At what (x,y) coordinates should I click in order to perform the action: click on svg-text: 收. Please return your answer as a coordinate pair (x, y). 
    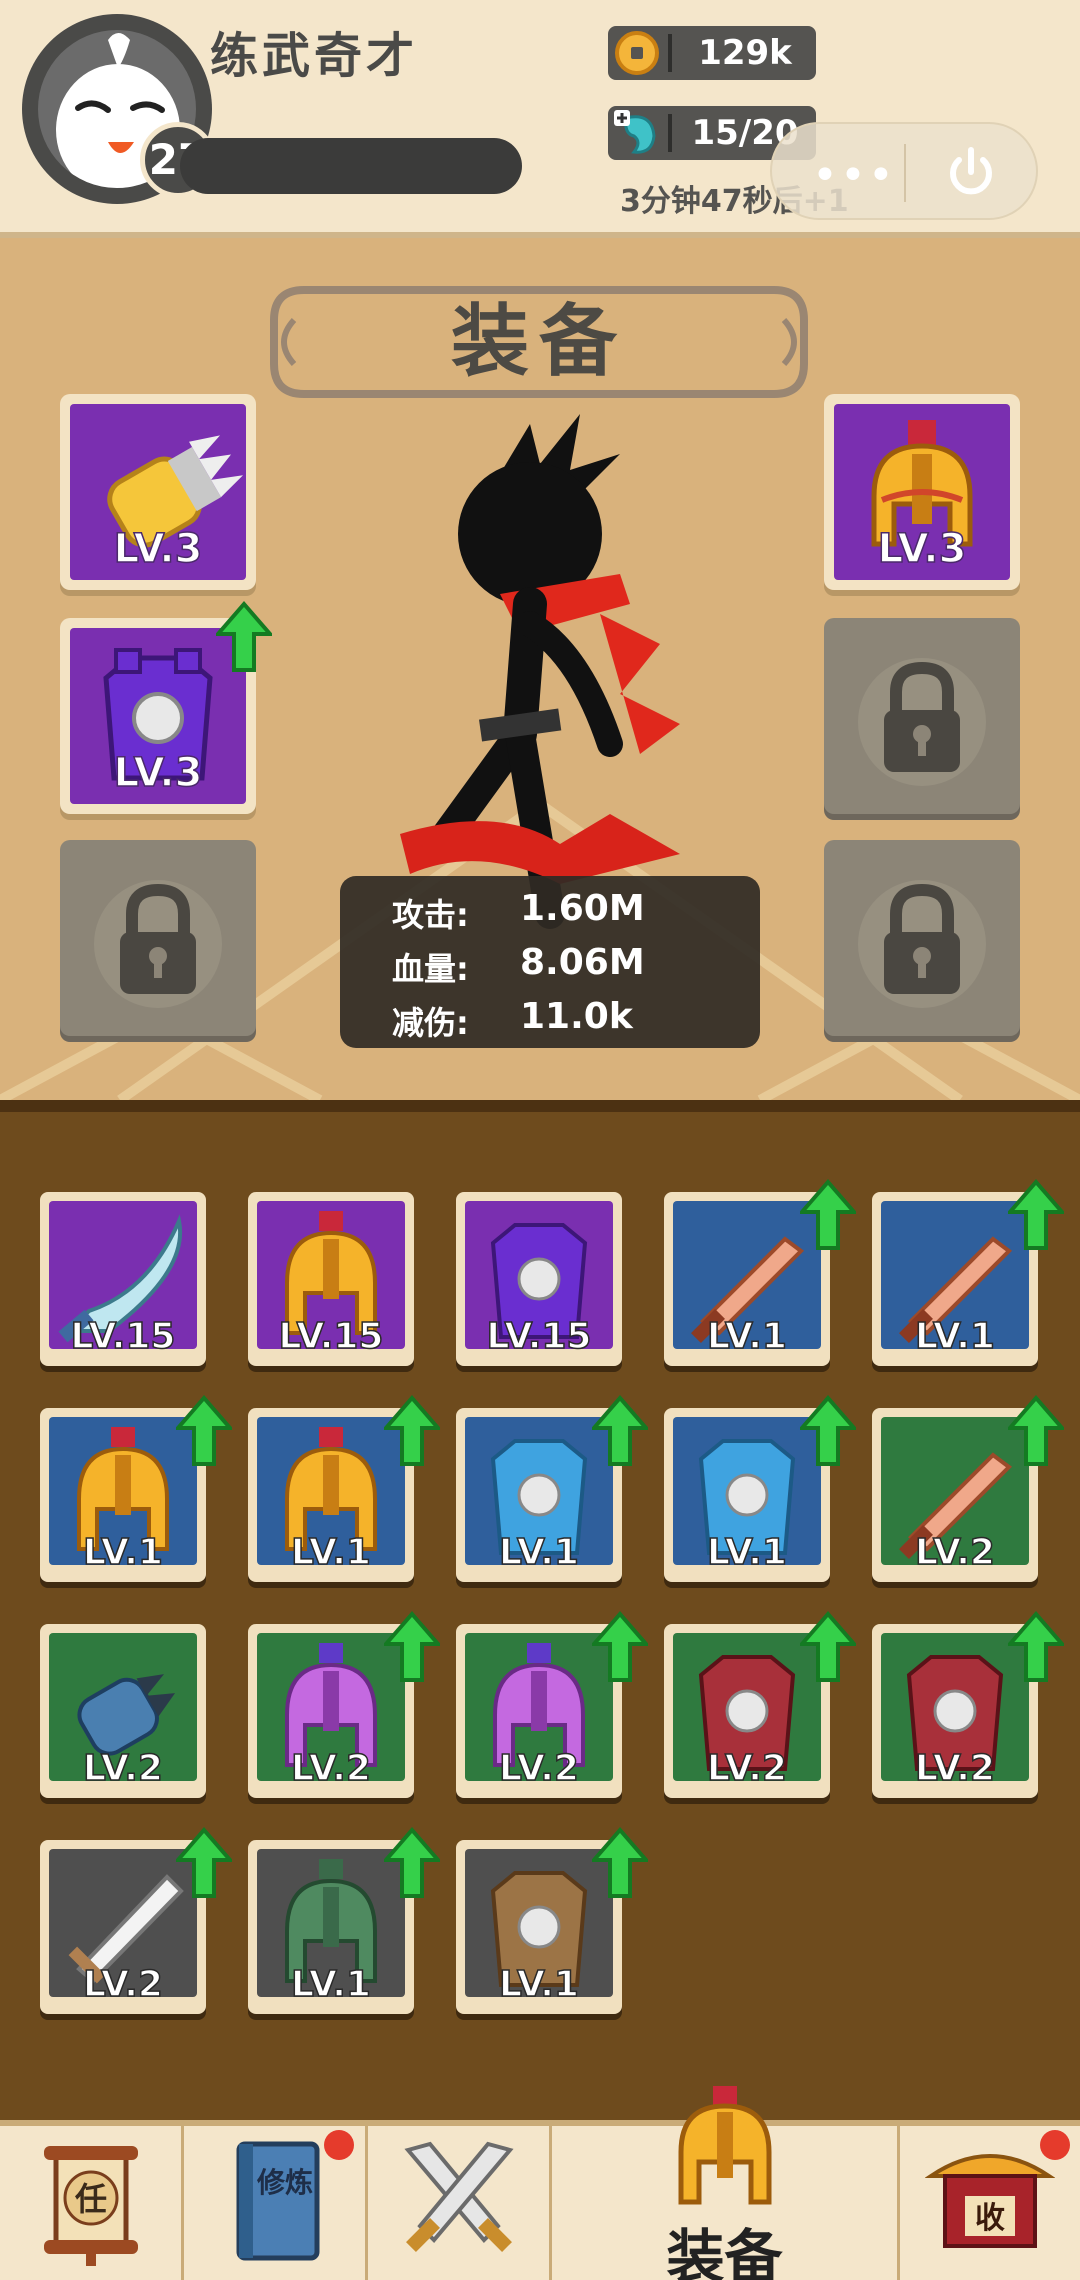
    Looking at the image, I should click on (990, 2218).